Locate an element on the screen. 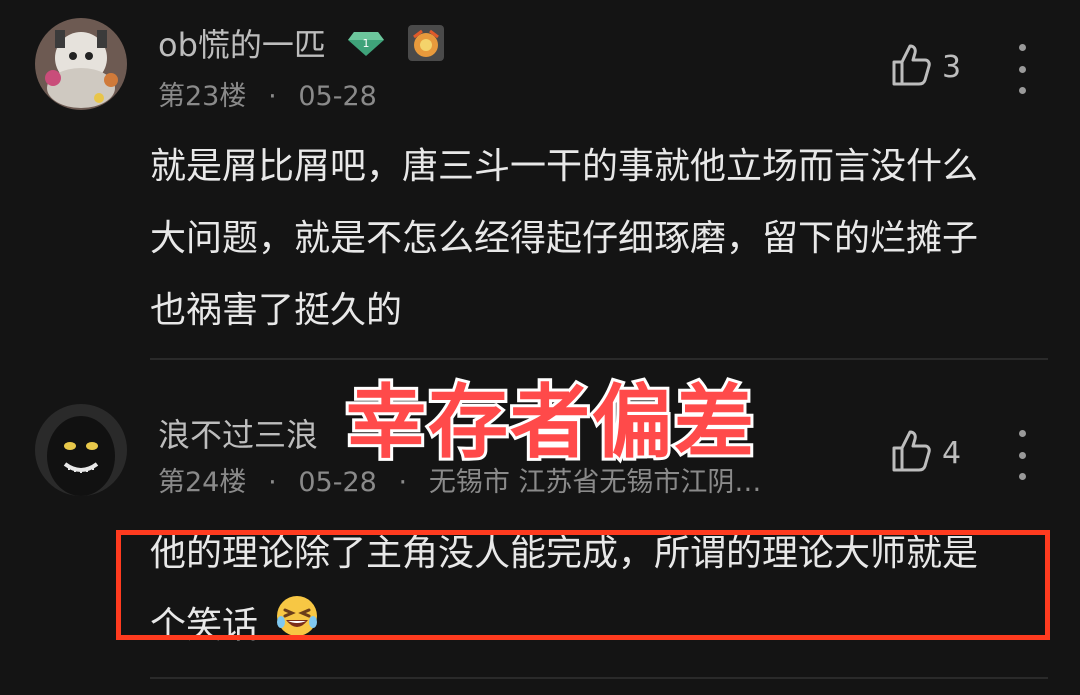 This screenshot has height=695, width=1080. username: 浪不过三浪 is located at coordinates (238, 433).